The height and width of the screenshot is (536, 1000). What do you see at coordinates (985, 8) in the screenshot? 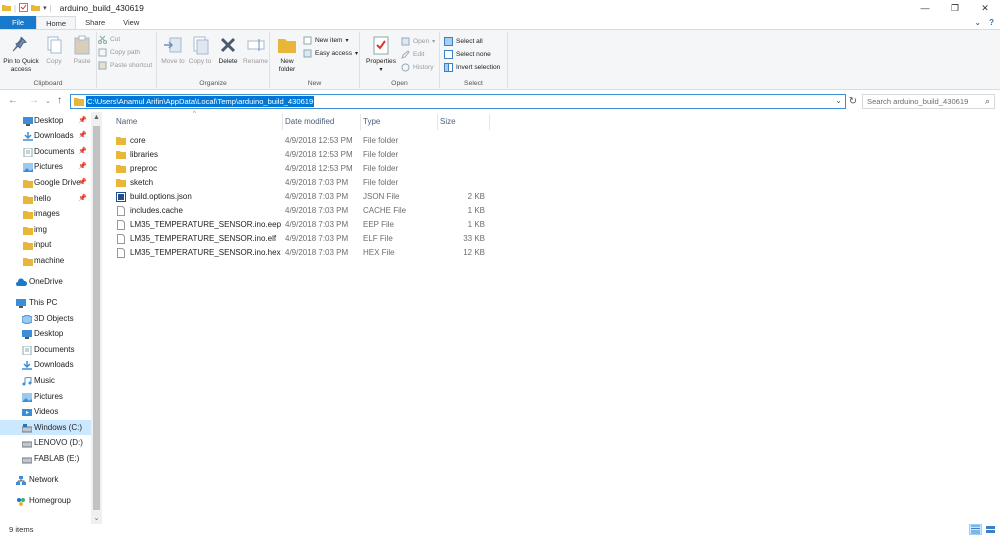
I see `close-button: ✕` at bounding box center [985, 8].